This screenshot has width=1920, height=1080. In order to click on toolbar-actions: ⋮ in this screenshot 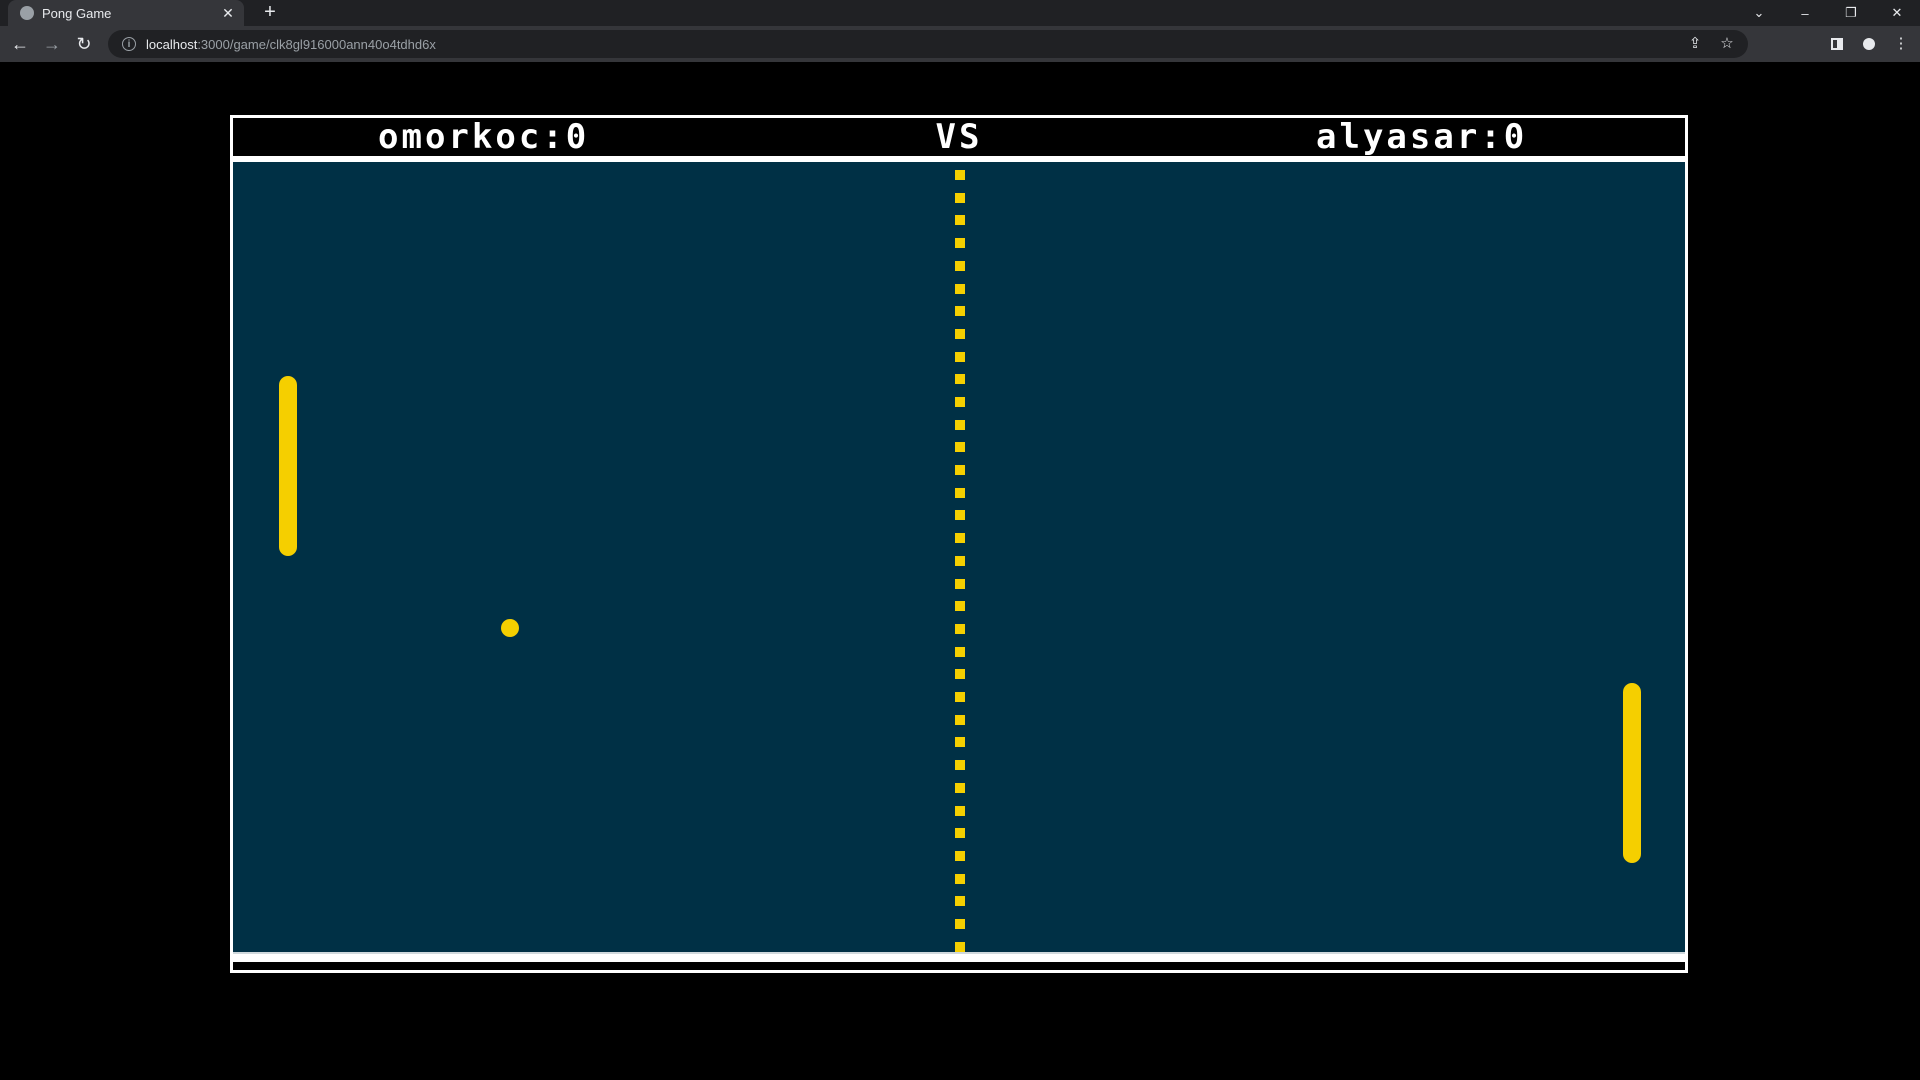, I will do `click(1869, 44)`.